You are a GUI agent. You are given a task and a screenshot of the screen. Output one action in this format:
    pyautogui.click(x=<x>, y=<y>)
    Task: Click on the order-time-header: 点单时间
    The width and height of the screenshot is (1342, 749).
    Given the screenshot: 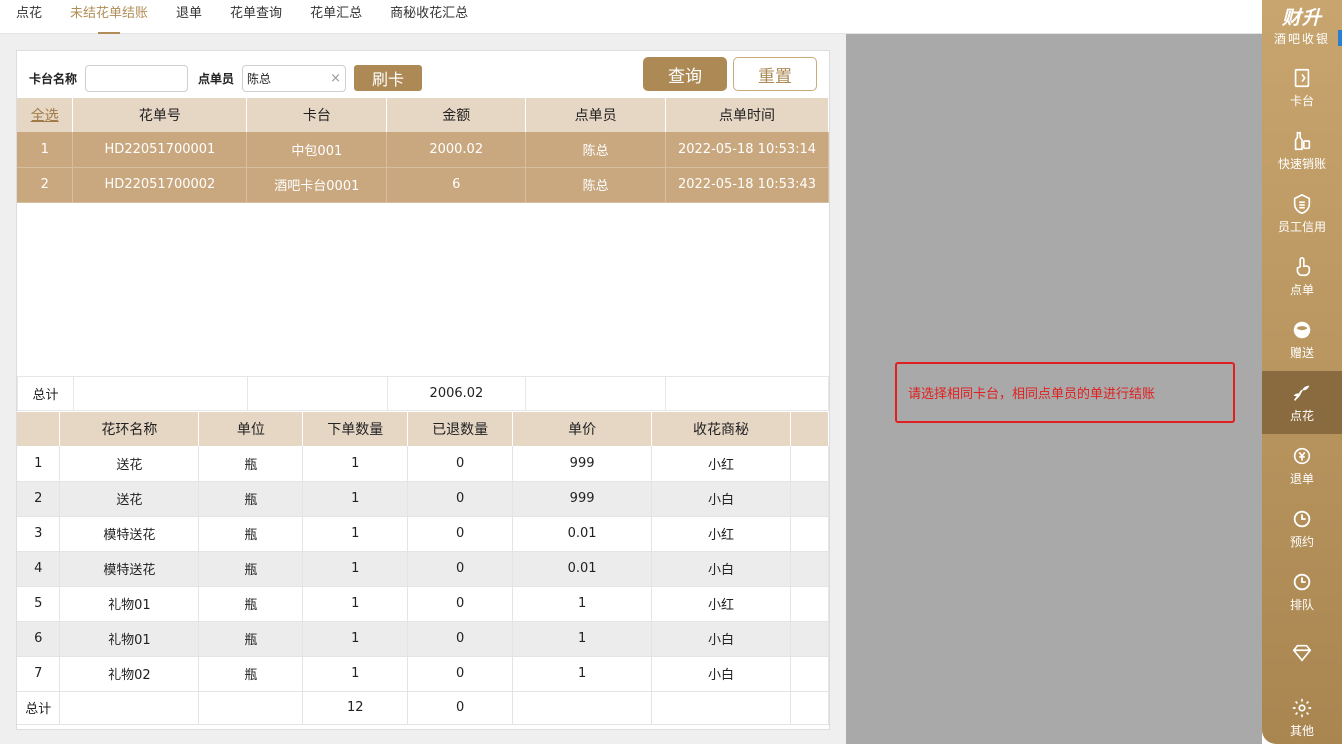 What is the action you would take?
    pyautogui.click(x=747, y=115)
    